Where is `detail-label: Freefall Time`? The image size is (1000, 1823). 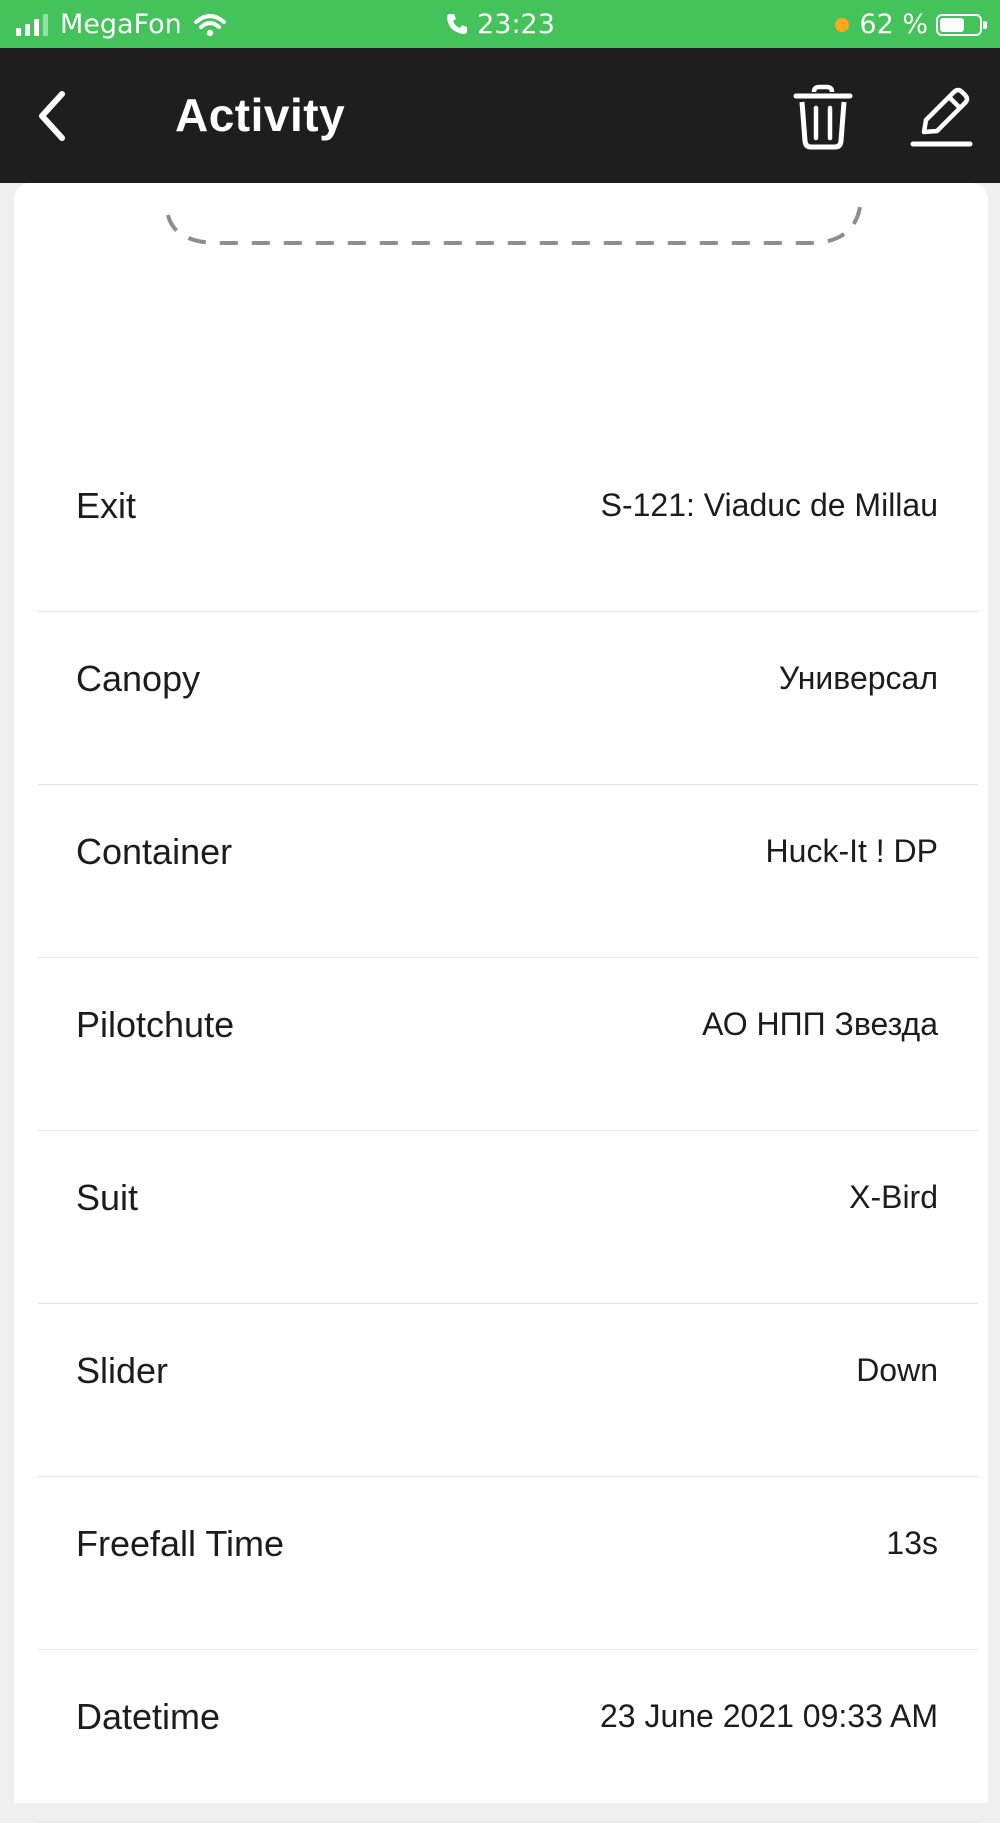 detail-label: Freefall Time is located at coordinates (180, 1543).